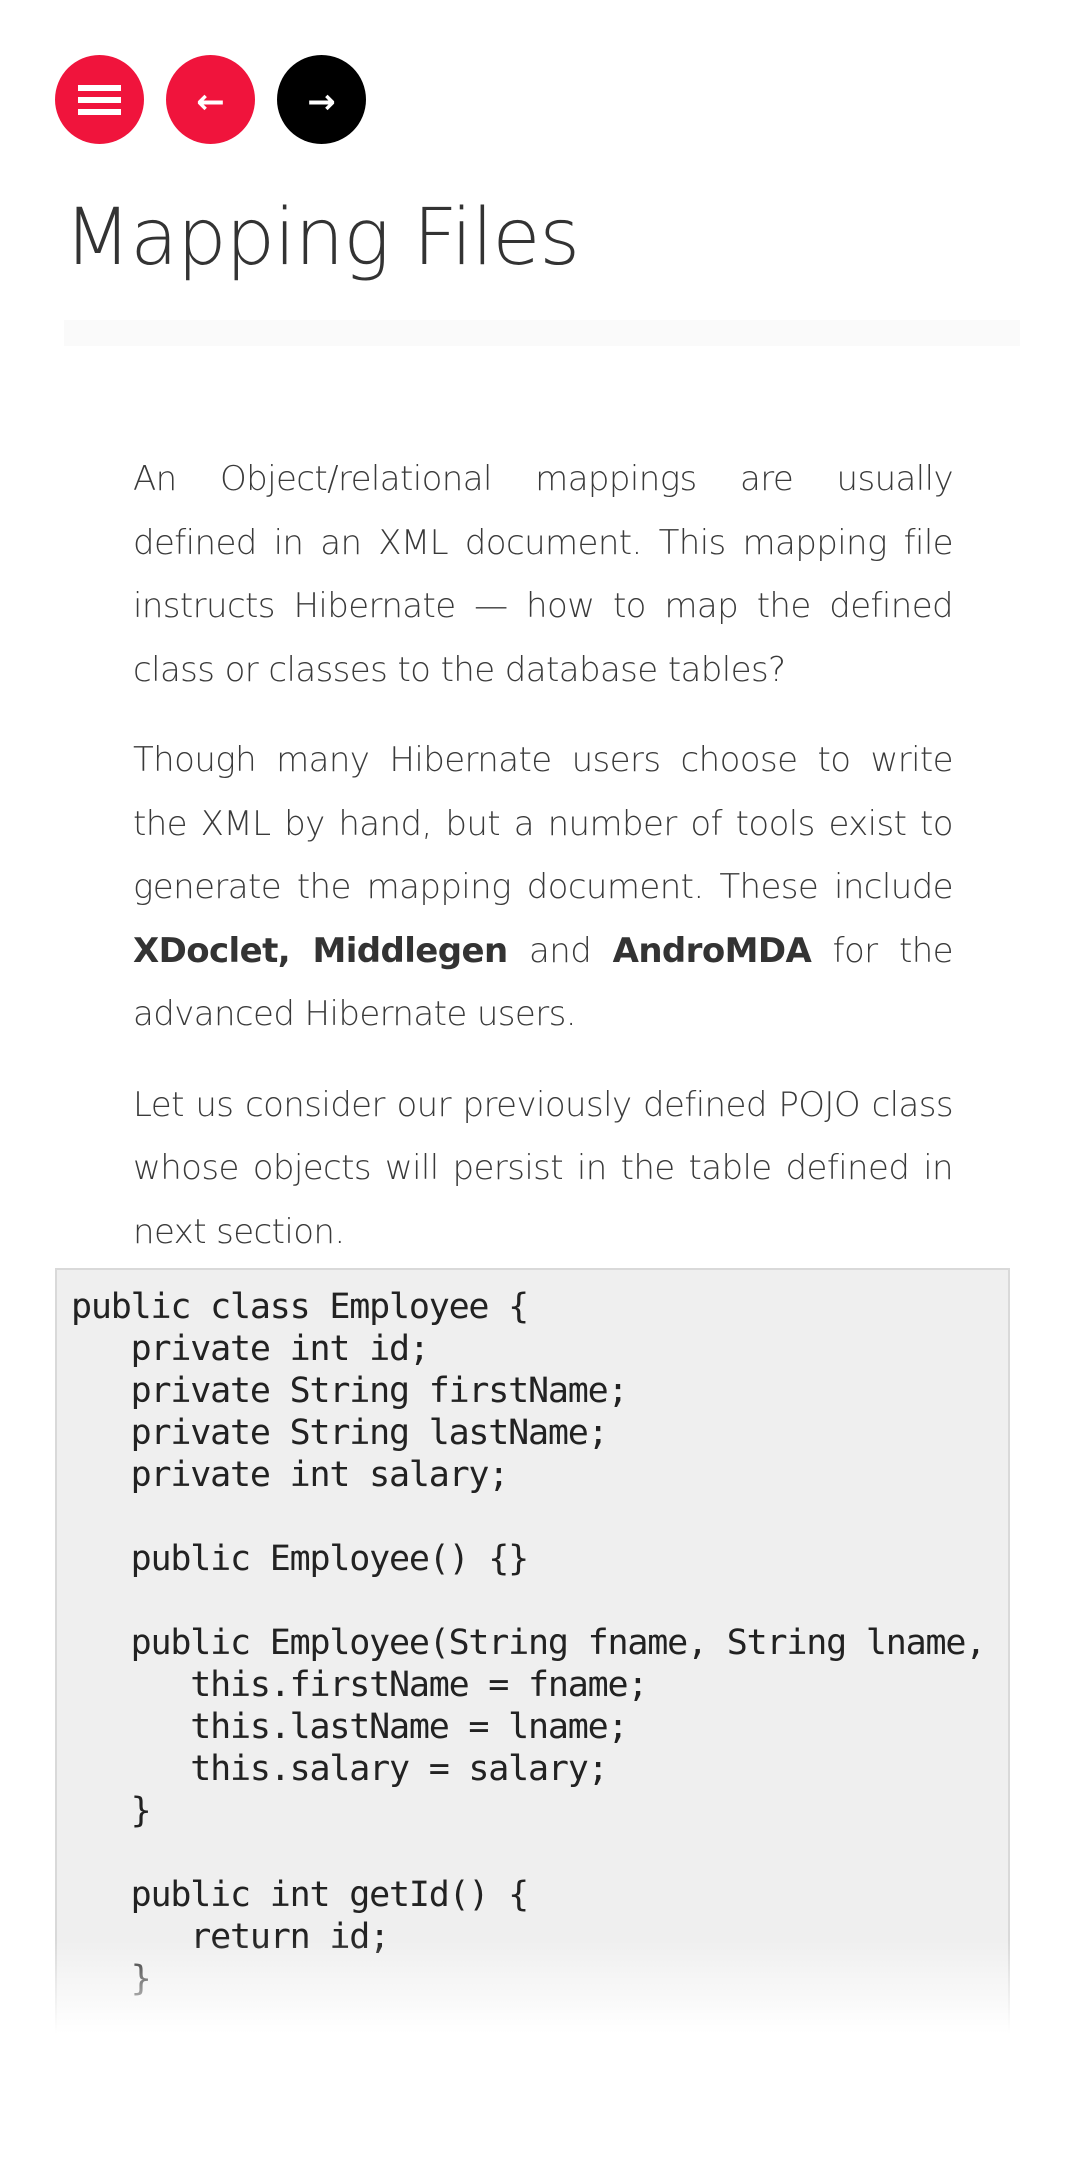  I want to click on back-button: ←, so click(210, 99).